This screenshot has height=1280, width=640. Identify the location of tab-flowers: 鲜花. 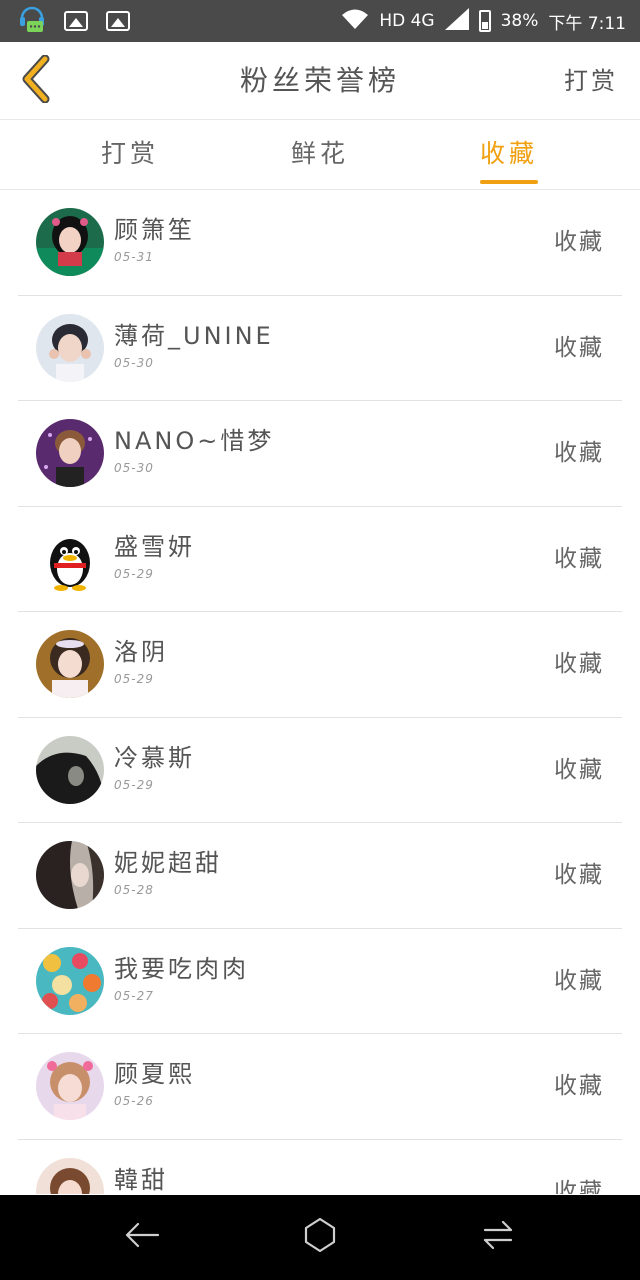
(320, 155).